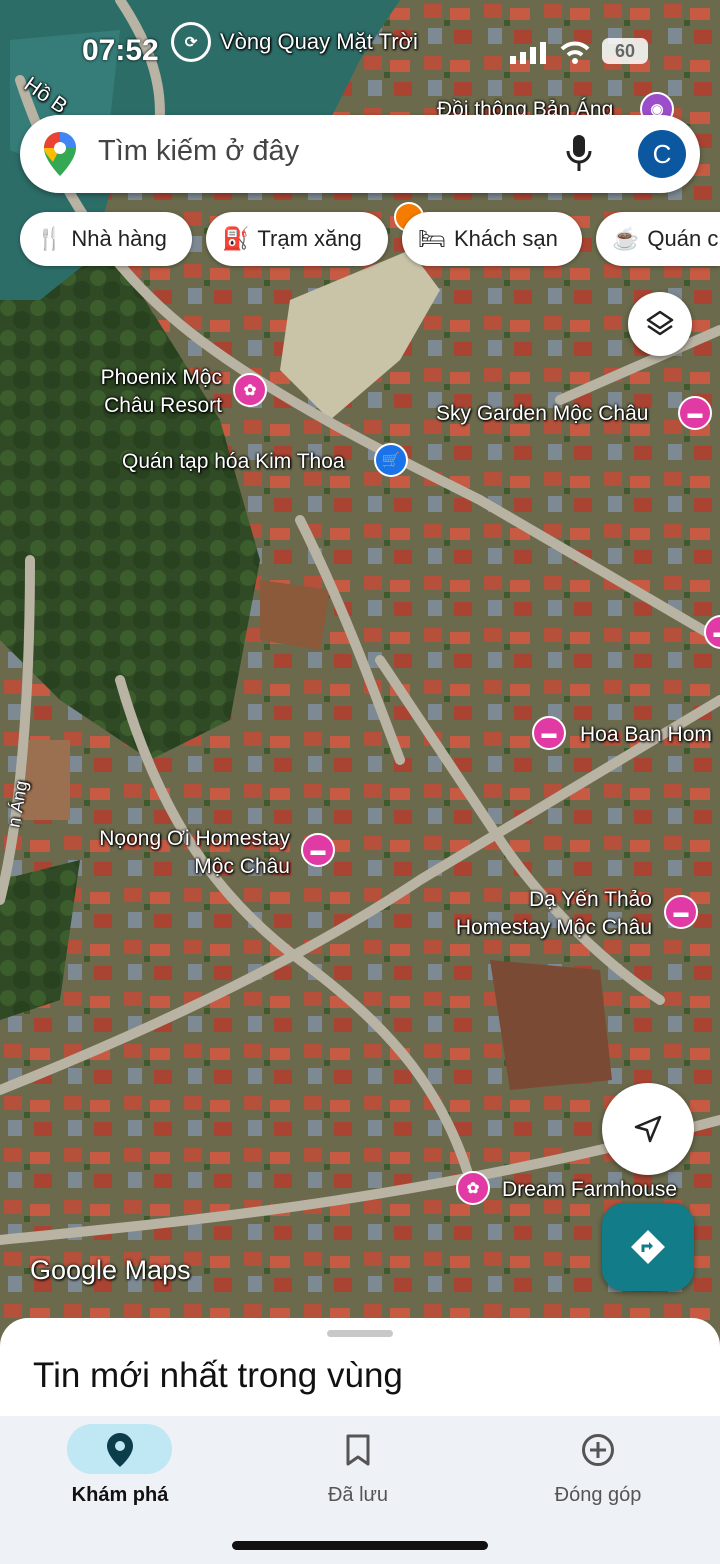 The image size is (720, 1564). I want to click on nav-contribute: Đóng góp, so click(598, 1471).